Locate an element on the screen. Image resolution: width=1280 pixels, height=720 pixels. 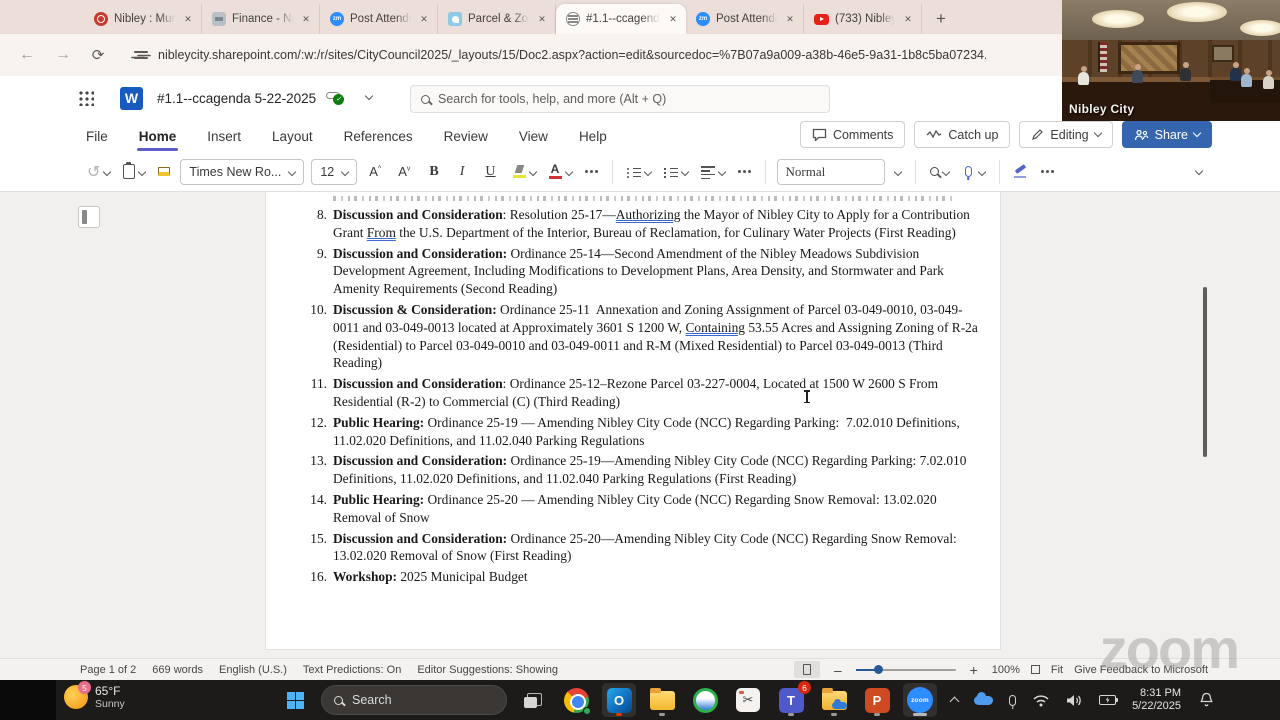
shrink-font-button: Av is located at coordinates (404, 171).